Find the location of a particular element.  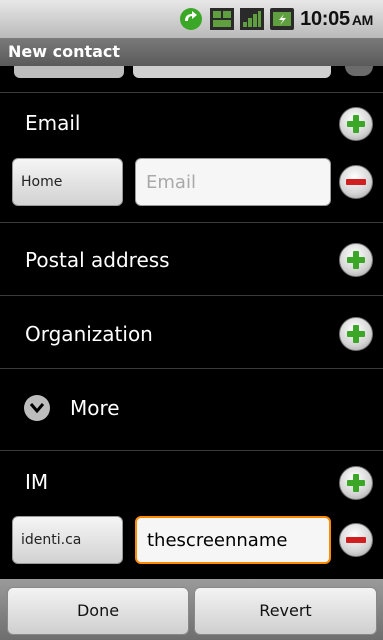

battery-icon is located at coordinates (282, 19).